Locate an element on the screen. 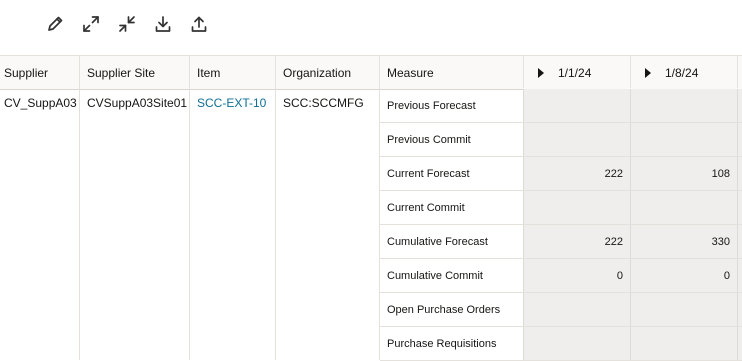  measure-row: Previous Forecast is located at coordinates (561, 106).